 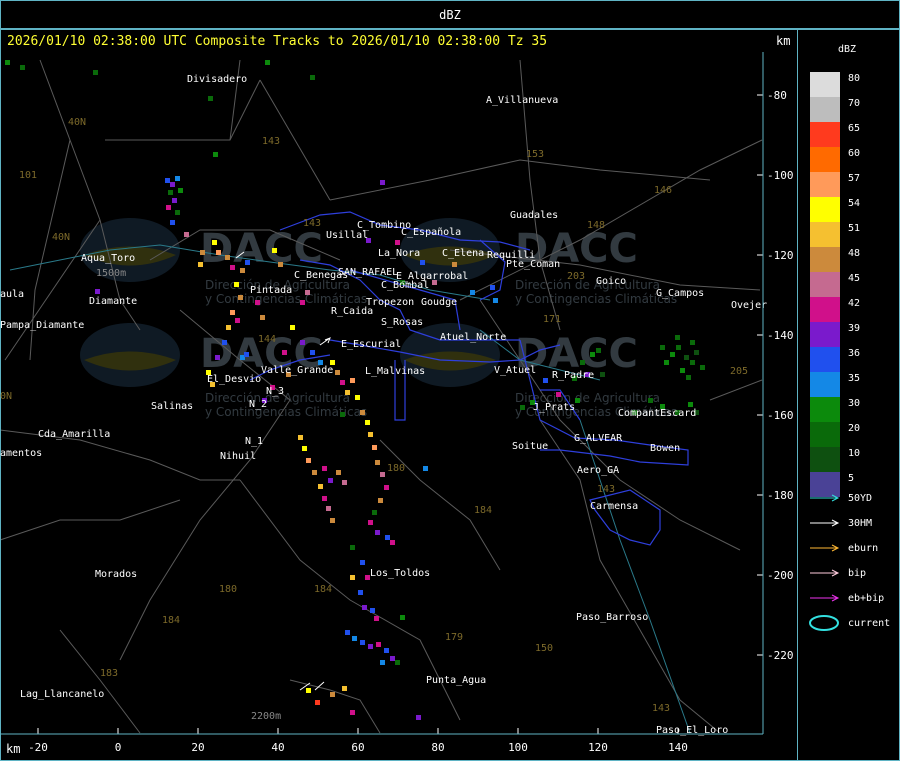 What do you see at coordinates (854, 178) in the screenshot?
I see `legend-swatch-label: 57` at bounding box center [854, 178].